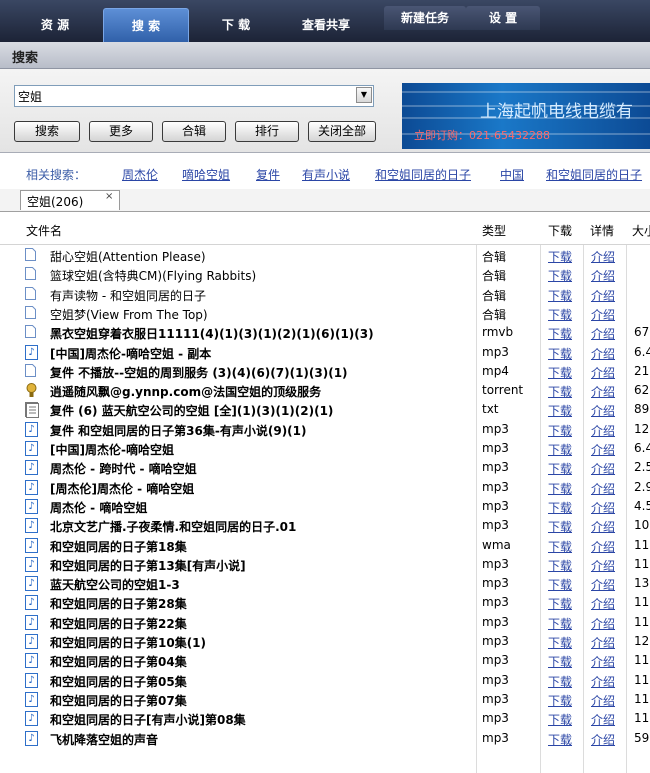 This screenshot has height=773, width=650. I want to click on file-name: 和空姐同居的日子第10集(1), so click(128, 642).